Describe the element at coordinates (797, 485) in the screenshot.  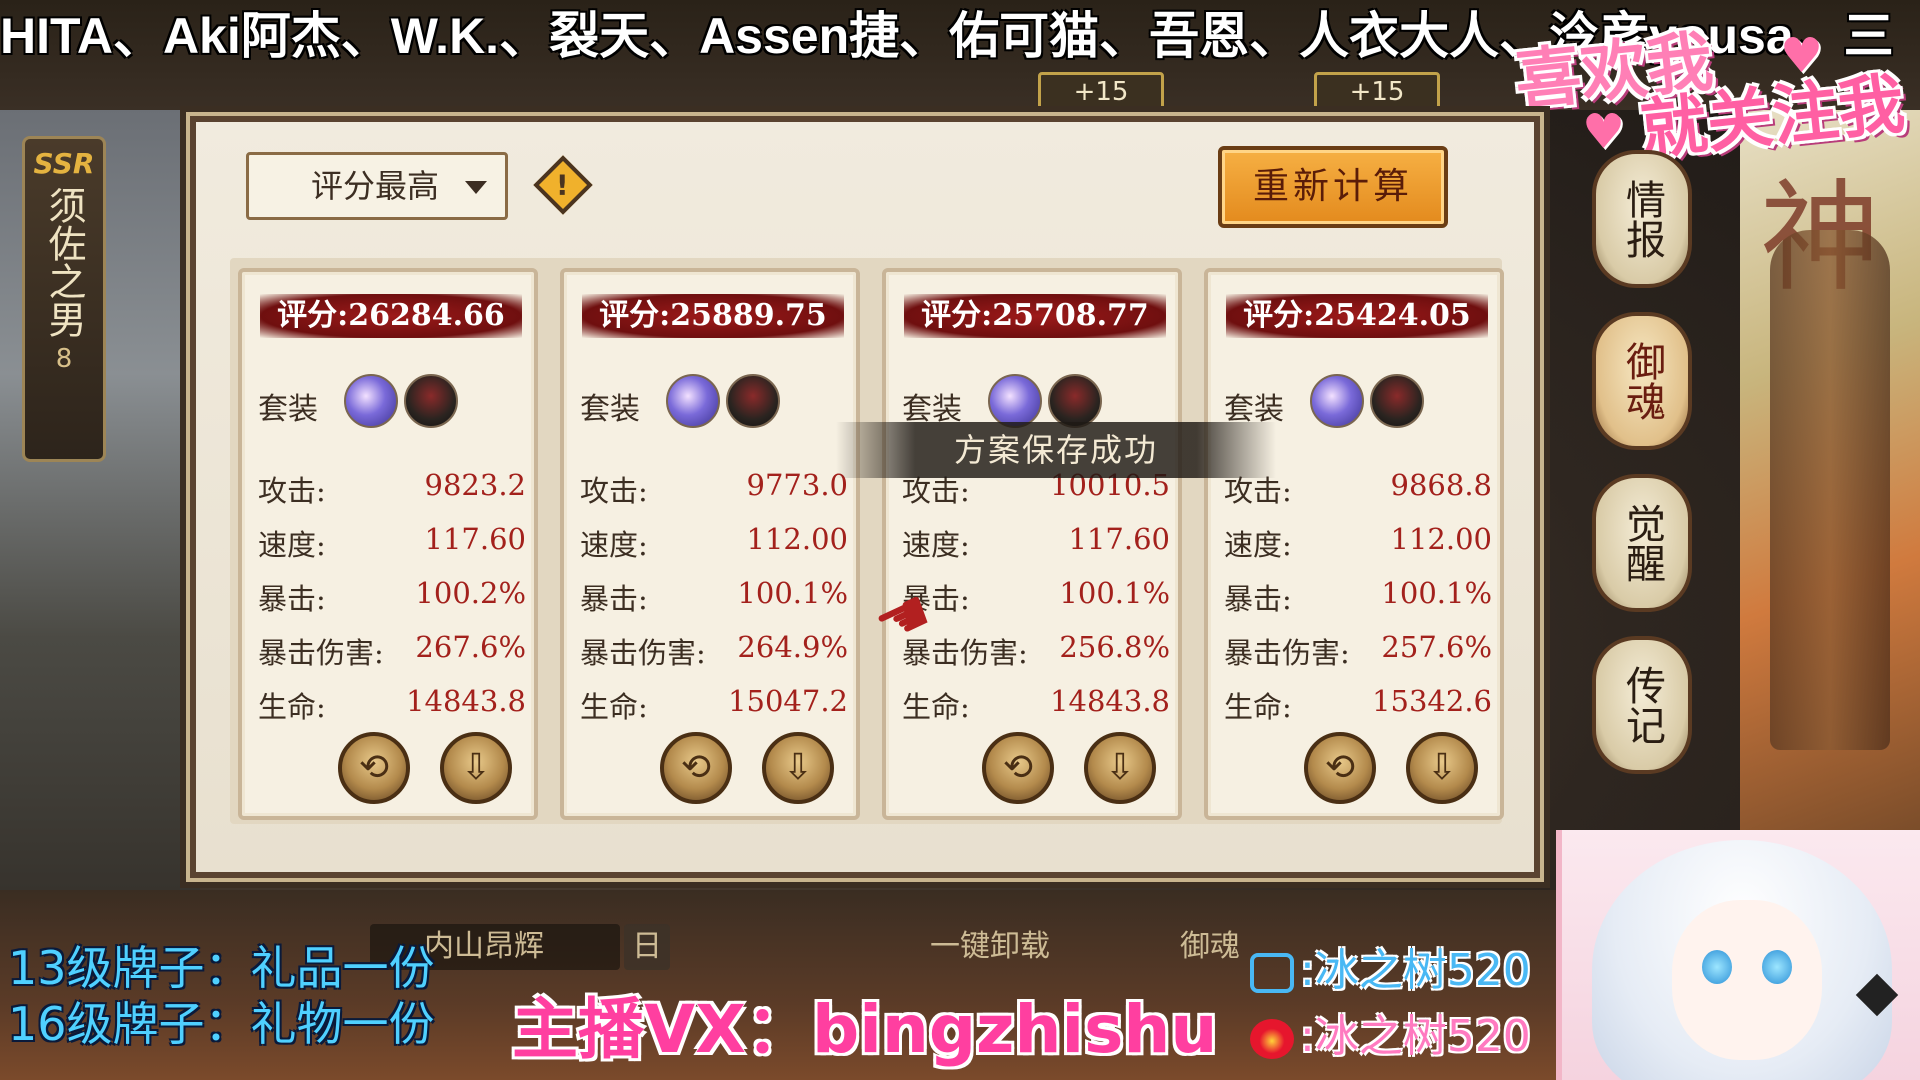
I see `stat-value: 9773.0` at that location.